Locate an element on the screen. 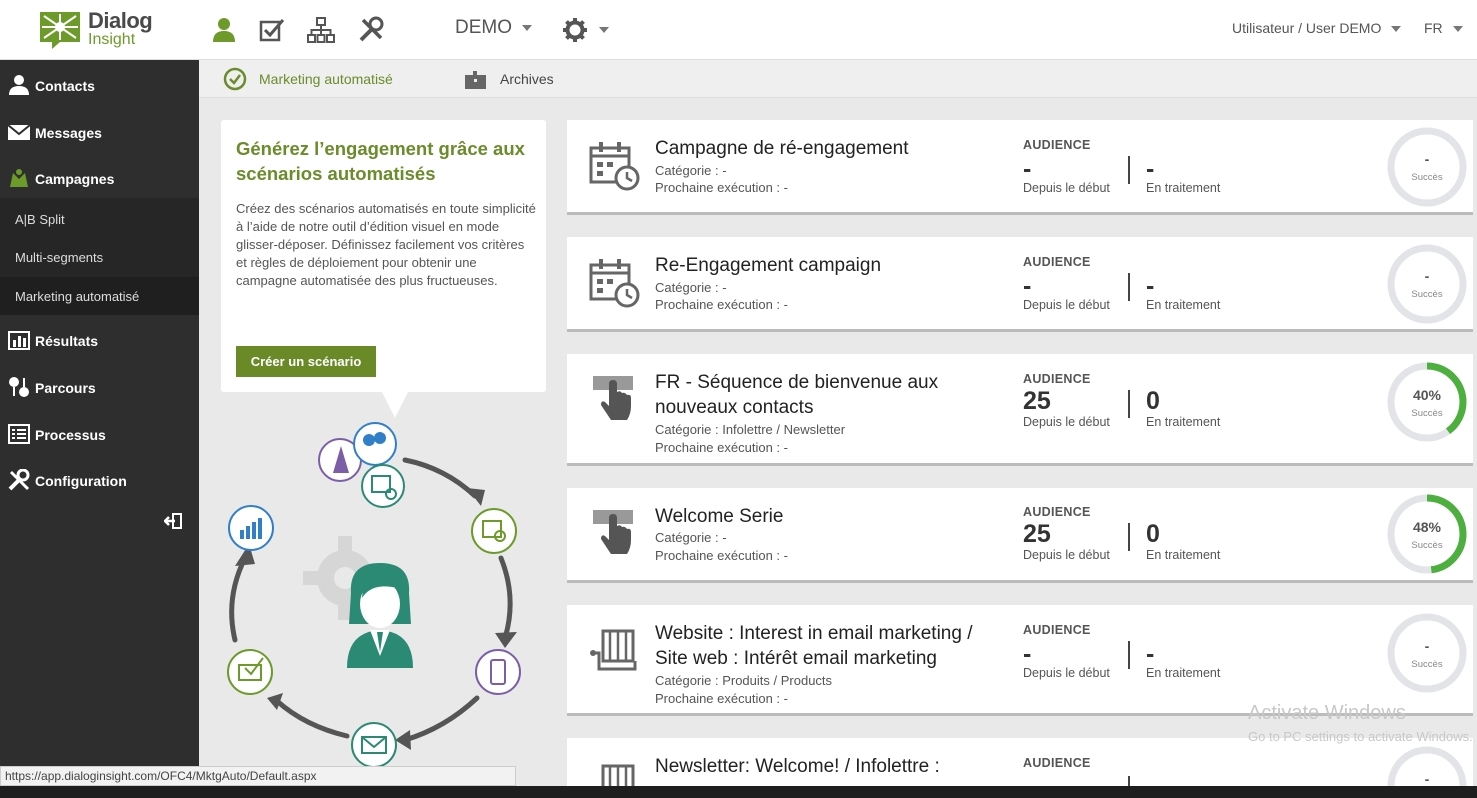 The image size is (1477, 798). sidebar-item-label: Processus is located at coordinates (70, 435).